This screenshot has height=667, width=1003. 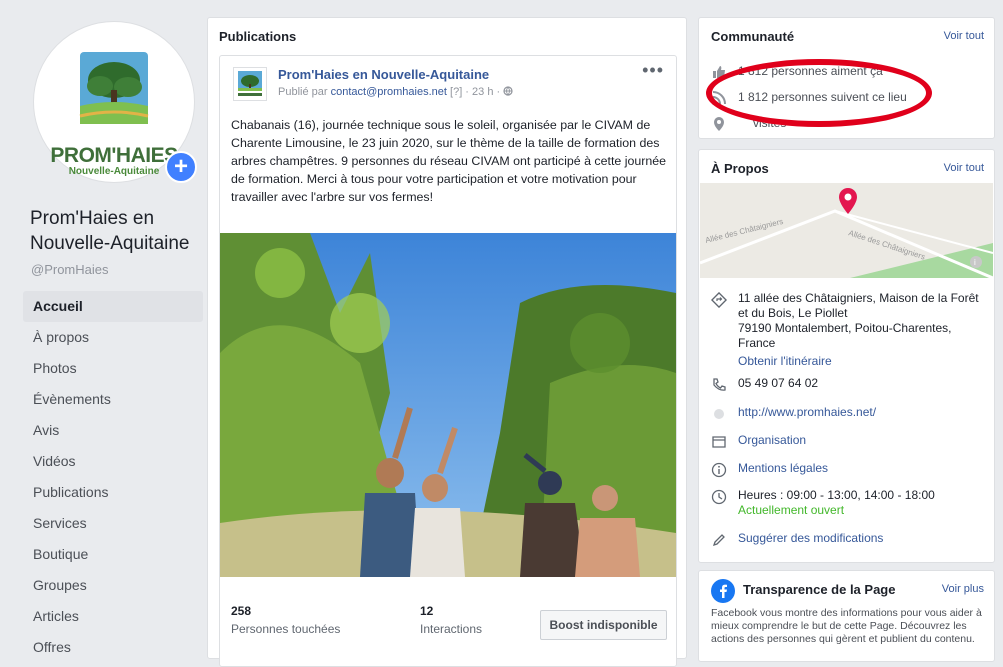 What do you see at coordinates (819, 589) in the screenshot?
I see `transparency-title: Transparence de la Page` at bounding box center [819, 589].